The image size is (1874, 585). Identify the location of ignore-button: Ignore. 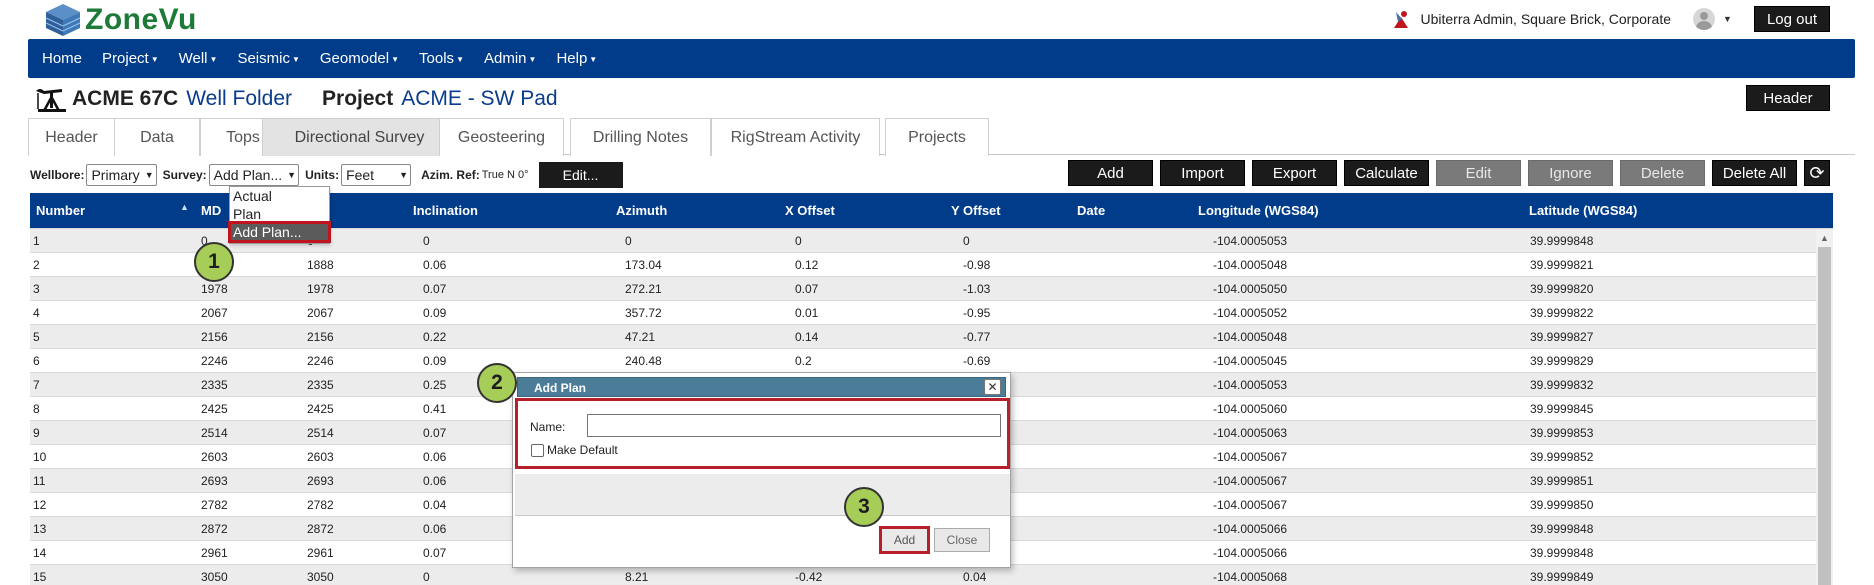
(1570, 173).